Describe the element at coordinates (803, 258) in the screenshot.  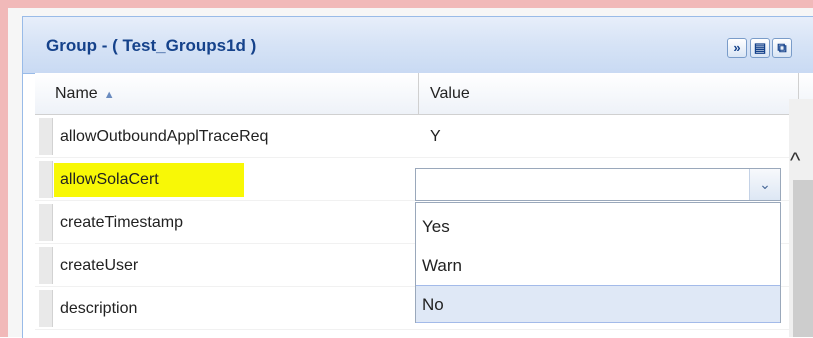
I see `scroll-thumb` at that location.